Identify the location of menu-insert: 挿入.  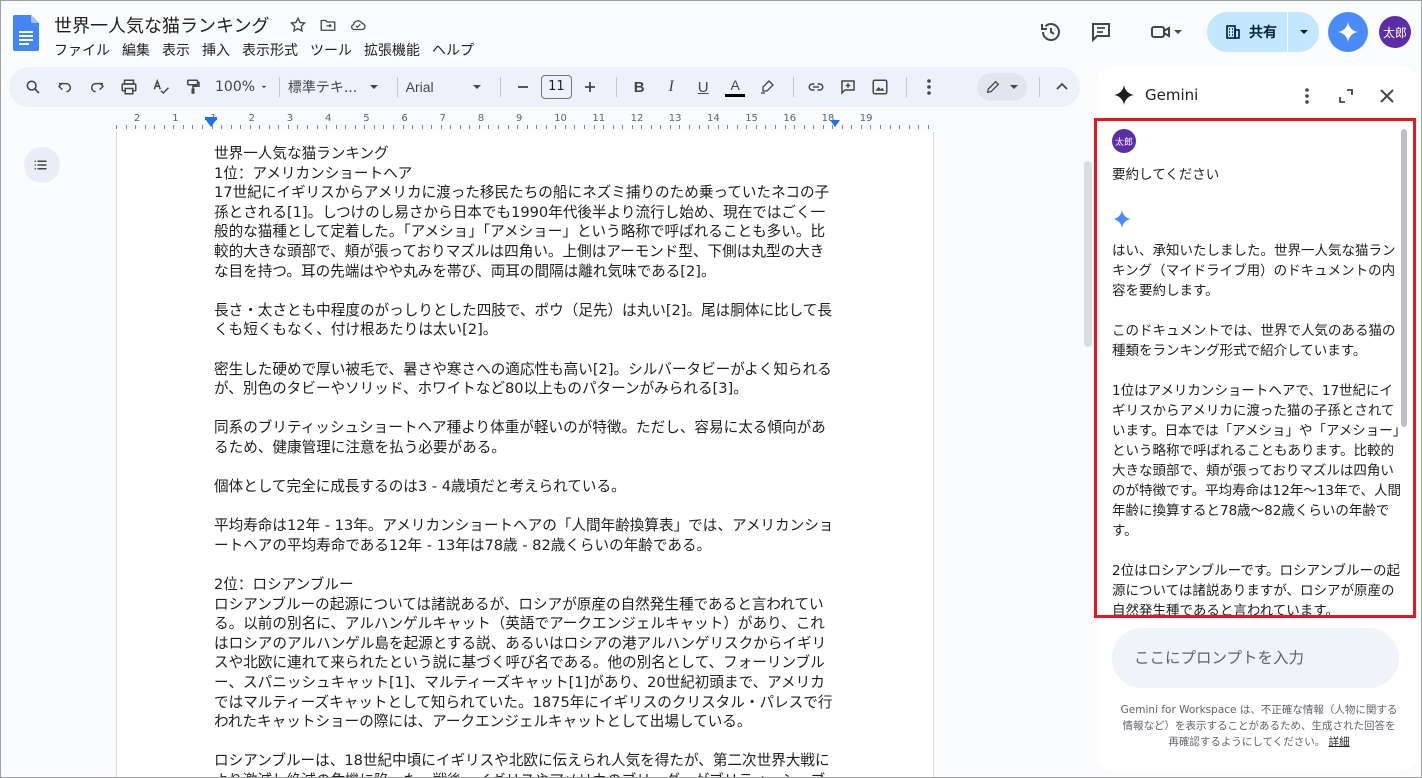
(219, 49).